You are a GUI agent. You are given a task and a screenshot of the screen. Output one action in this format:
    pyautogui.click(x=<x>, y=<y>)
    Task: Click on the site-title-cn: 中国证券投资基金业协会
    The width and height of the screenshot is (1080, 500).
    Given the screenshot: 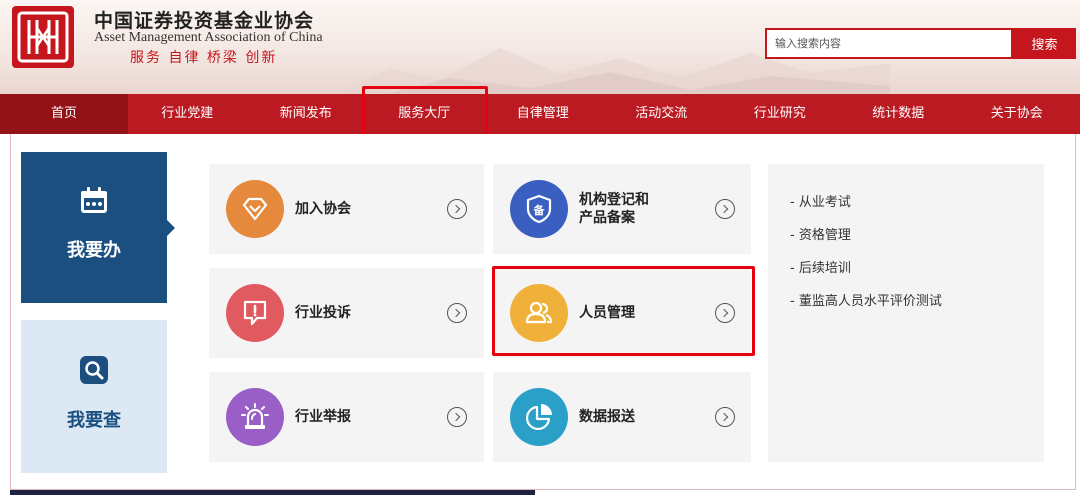 What is the action you would take?
    pyautogui.click(x=204, y=21)
    